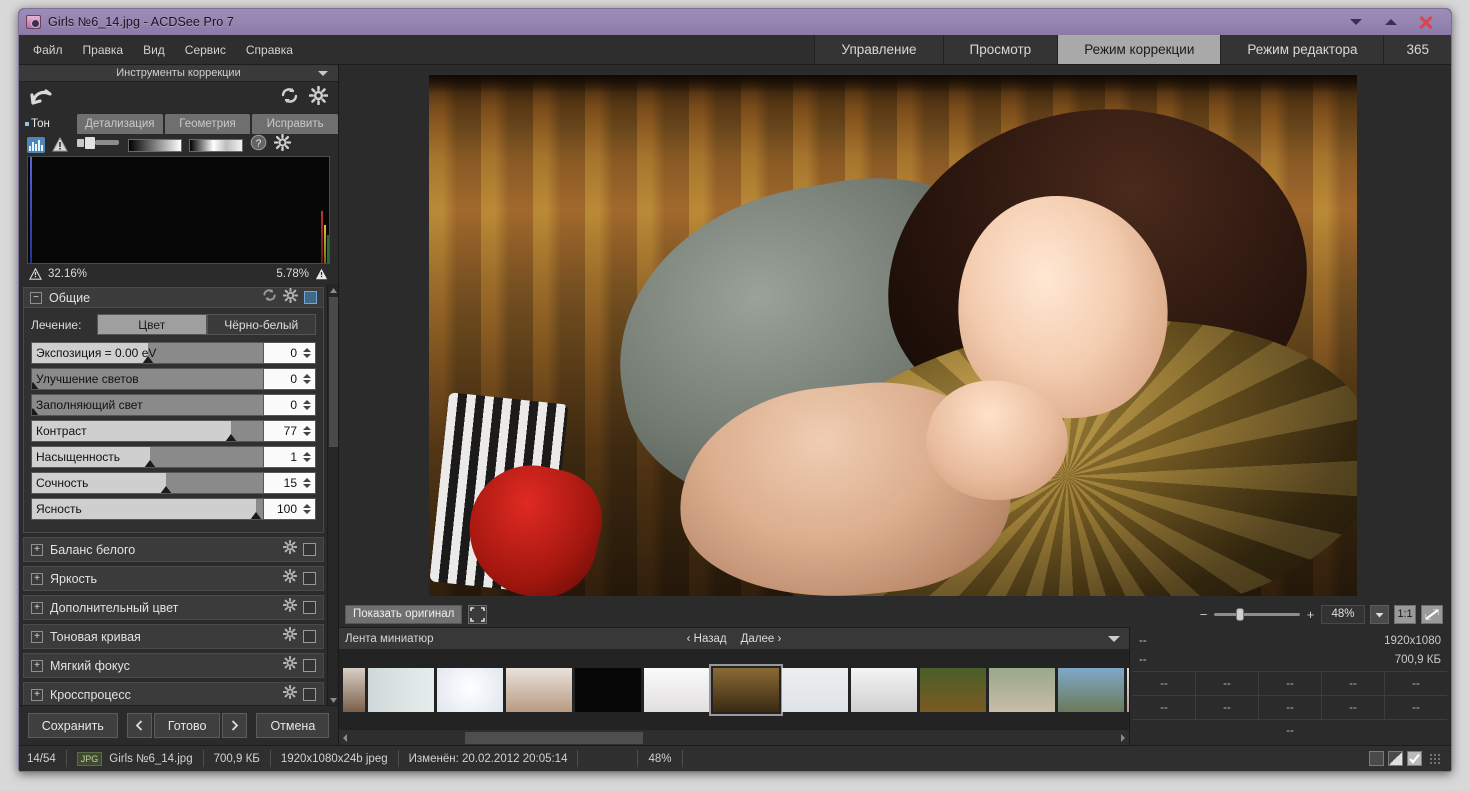 The width and height of the screenshot is (1470, 791). I want to click on minimize-button, so click(1356, 22).